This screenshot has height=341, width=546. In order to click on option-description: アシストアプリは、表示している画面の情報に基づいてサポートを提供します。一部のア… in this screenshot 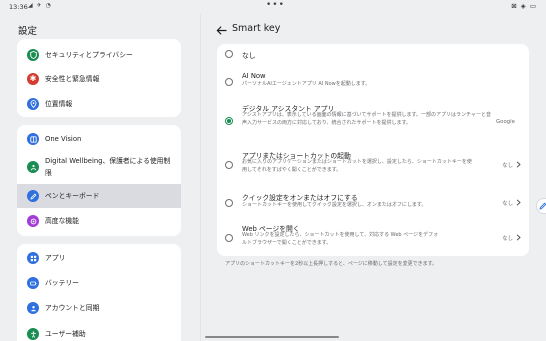, I will do `click(366, 119)`.